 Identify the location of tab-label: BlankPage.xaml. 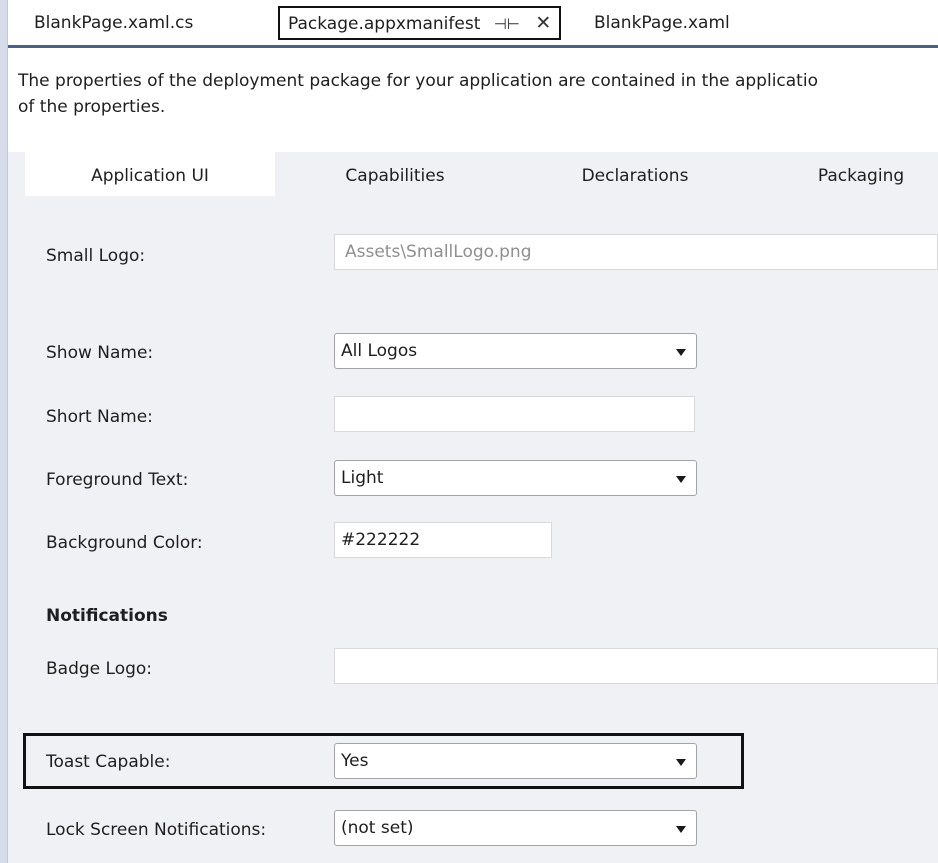
(662, 23).